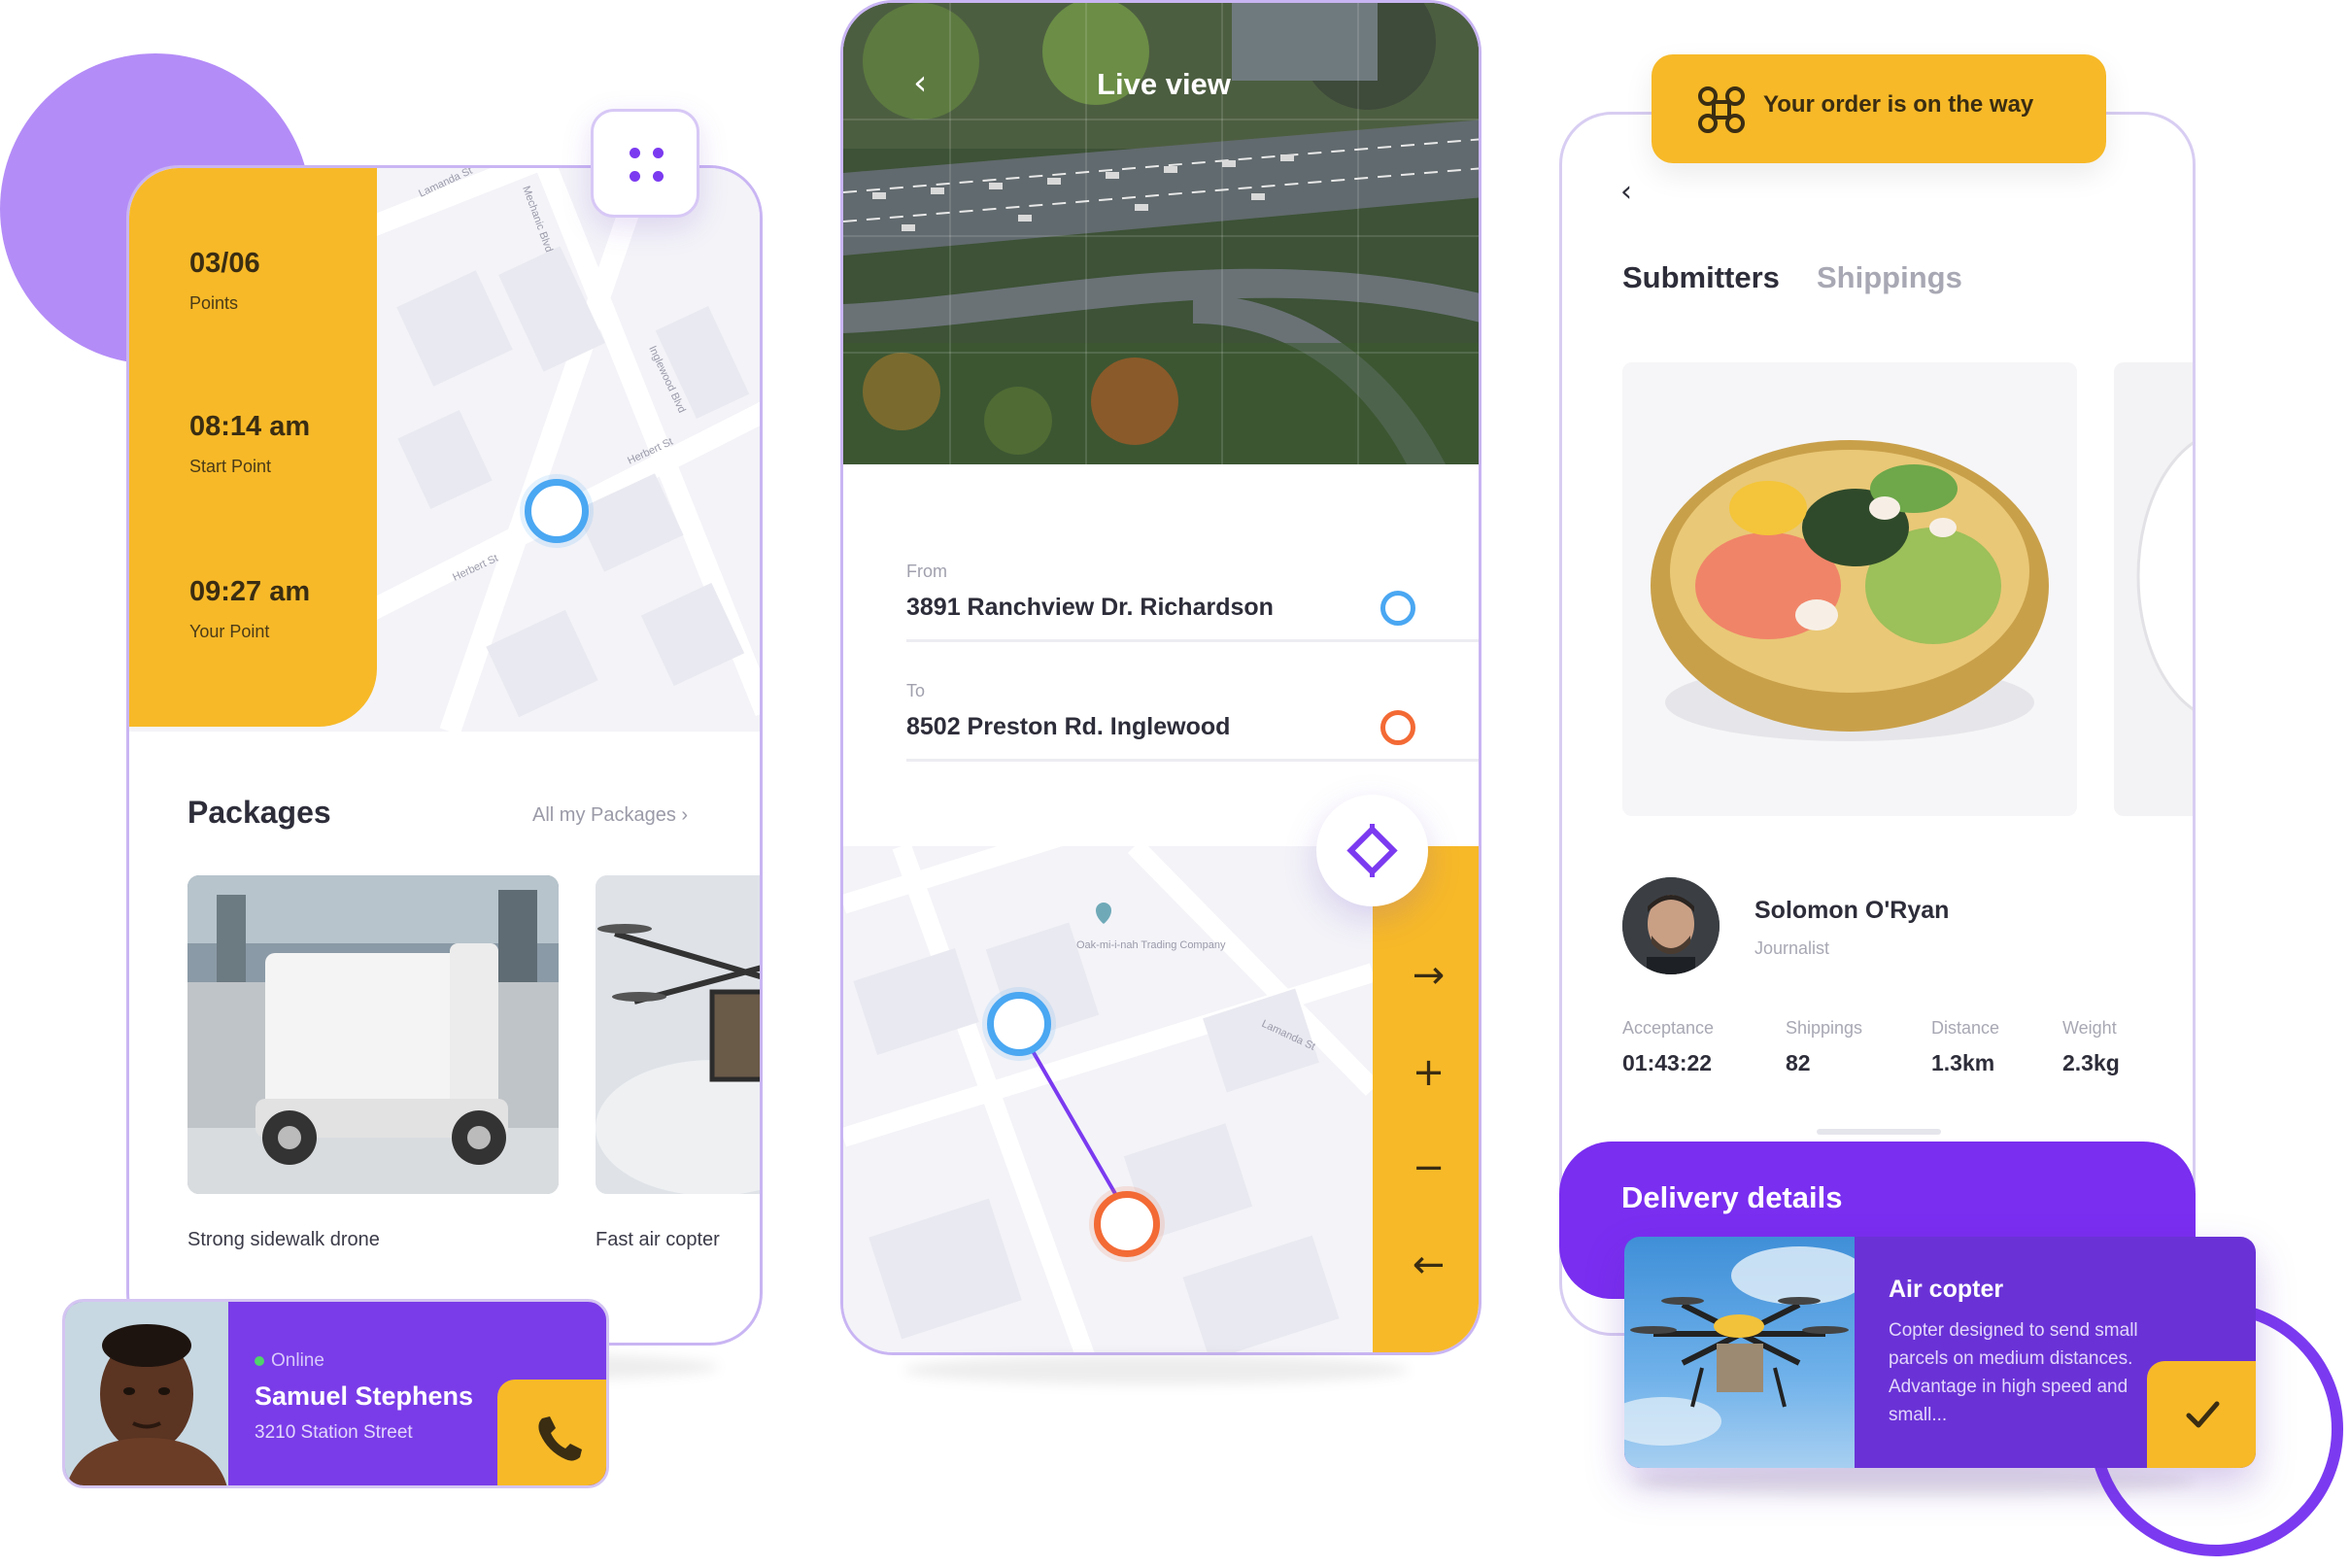 The width and height of the screenshot is (2350, 1568). Describe the element at coordinates (1019, 1024) in the screenshot. I see `origin-marker` at that location.